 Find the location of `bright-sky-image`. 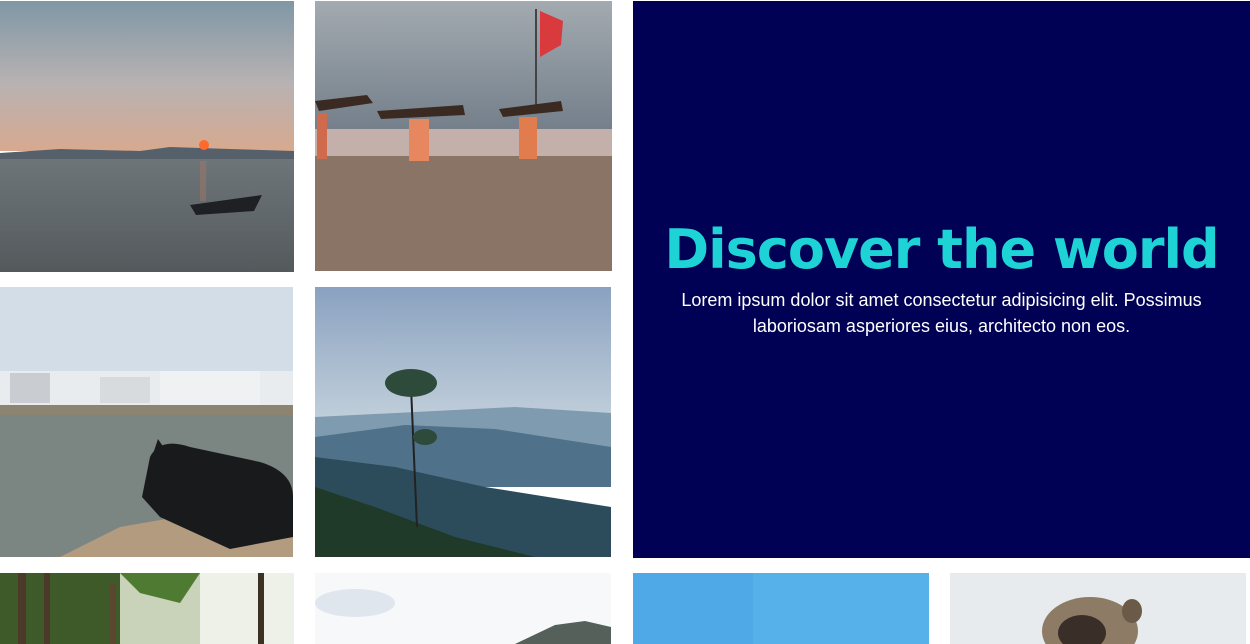

bright-sky-image is located at coordinates (463, 608).